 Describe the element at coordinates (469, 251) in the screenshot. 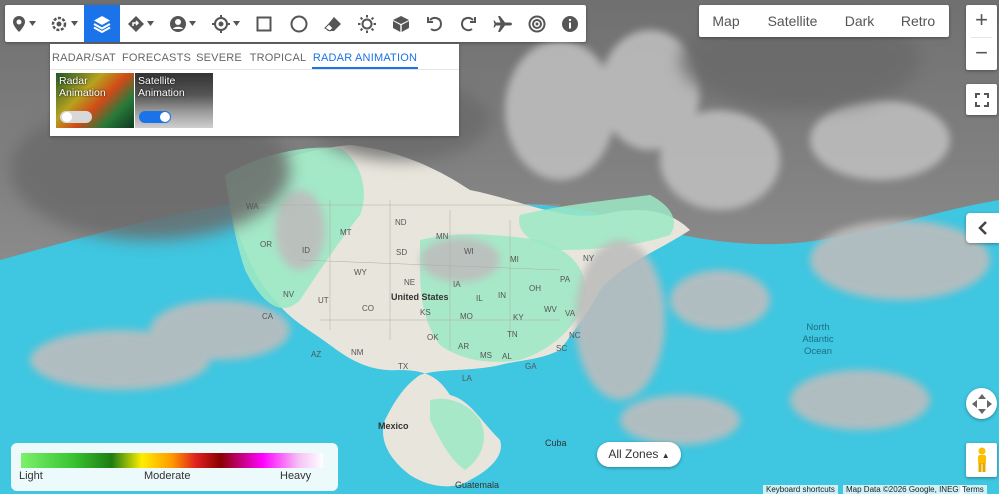

I see `state-label-wi: WI` at that location.